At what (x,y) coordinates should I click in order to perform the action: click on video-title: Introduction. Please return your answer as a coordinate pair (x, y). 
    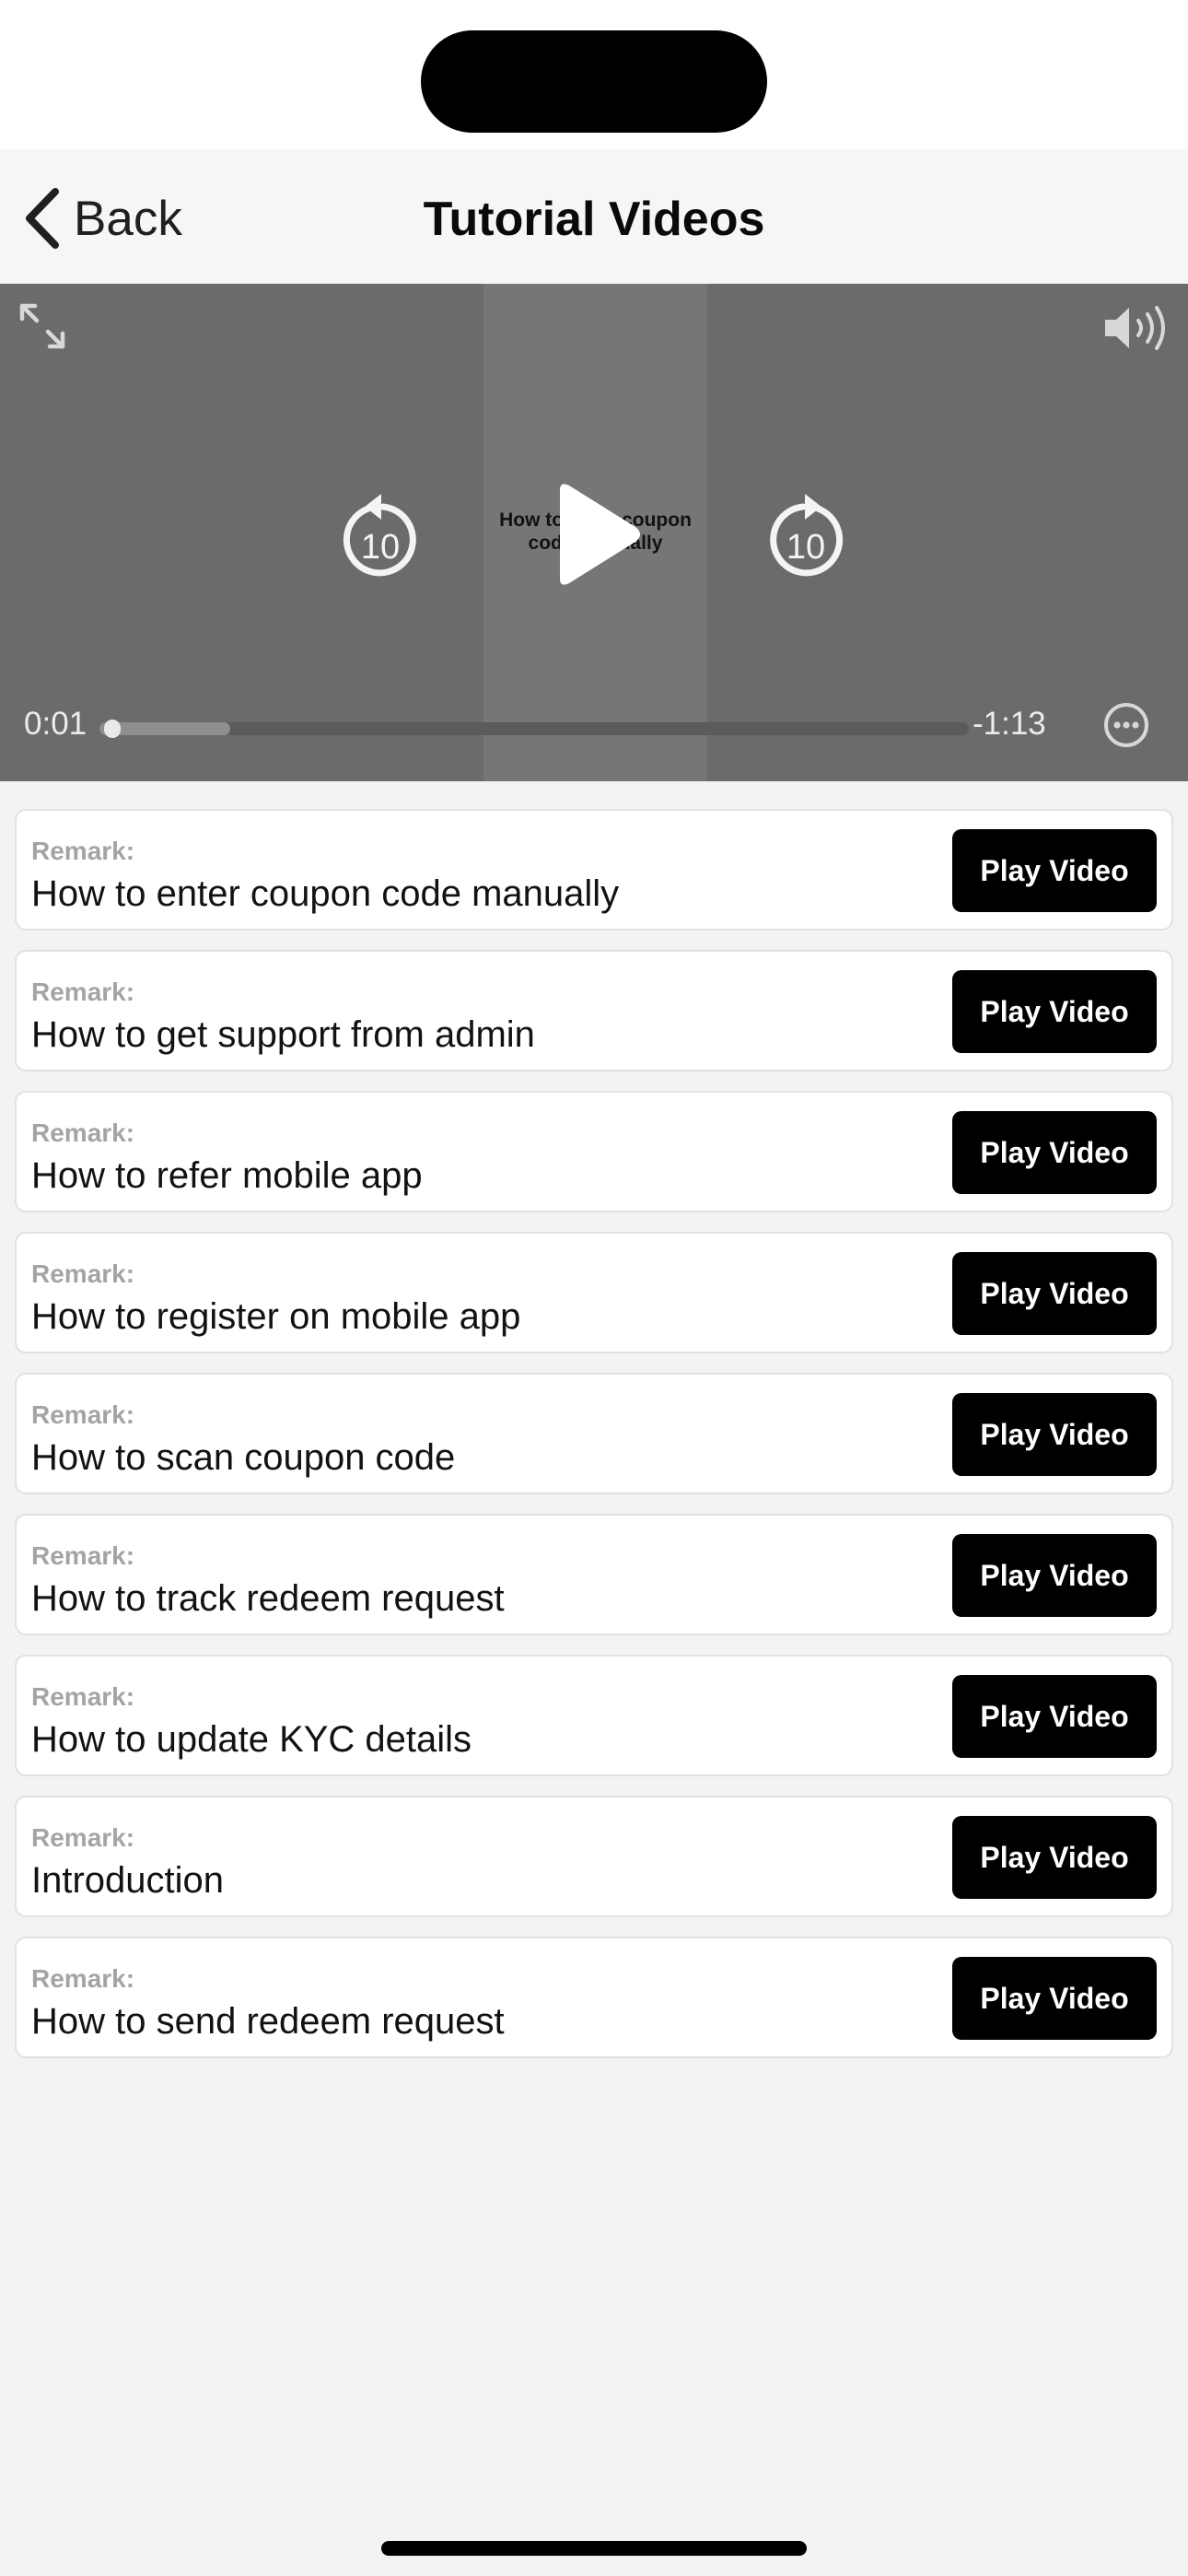
    Looking at the image, I should click on (128, 1880).